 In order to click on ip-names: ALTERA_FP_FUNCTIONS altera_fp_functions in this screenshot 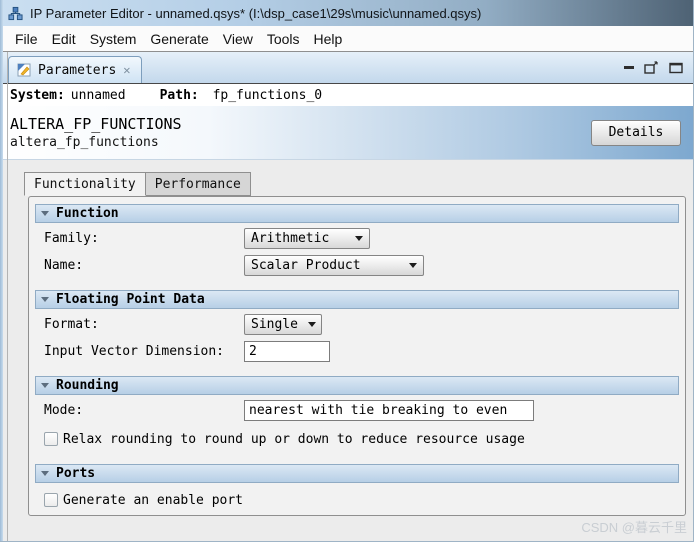, I will do `click(96, 132)`.